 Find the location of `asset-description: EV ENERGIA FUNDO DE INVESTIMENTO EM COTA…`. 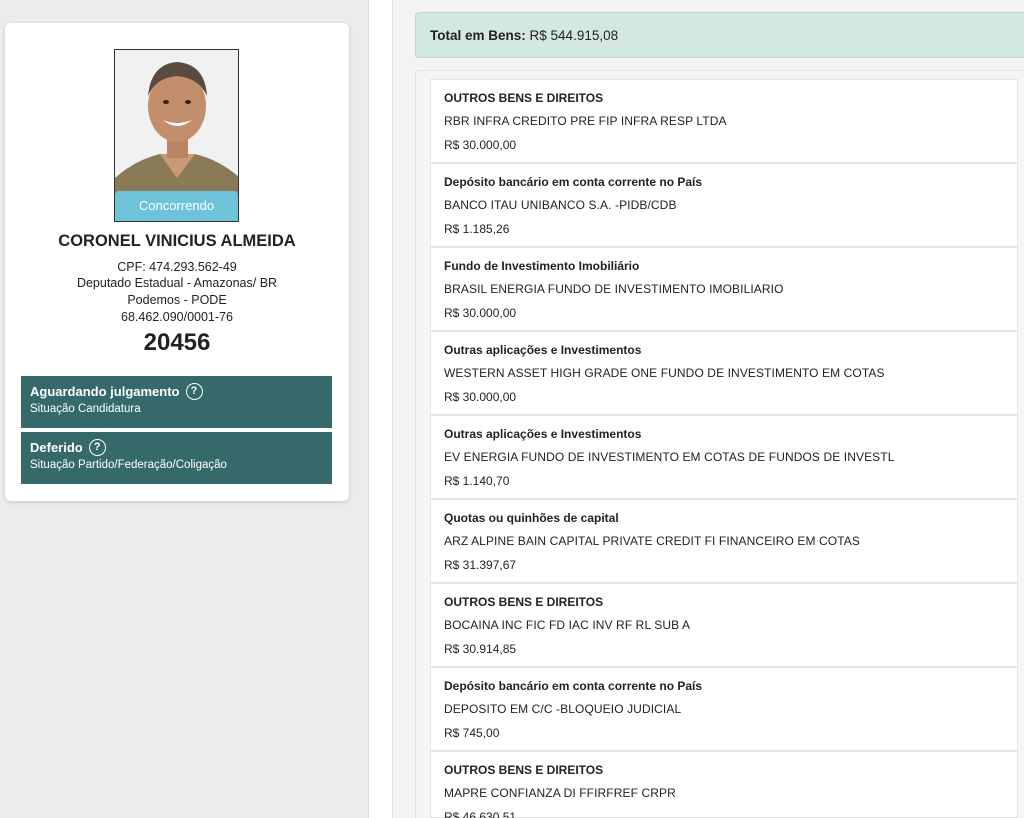

asset-description: EV ENERGIA FUNDO DE INVESTIMENTO EM COTA… is located at coordinates (669, 457).